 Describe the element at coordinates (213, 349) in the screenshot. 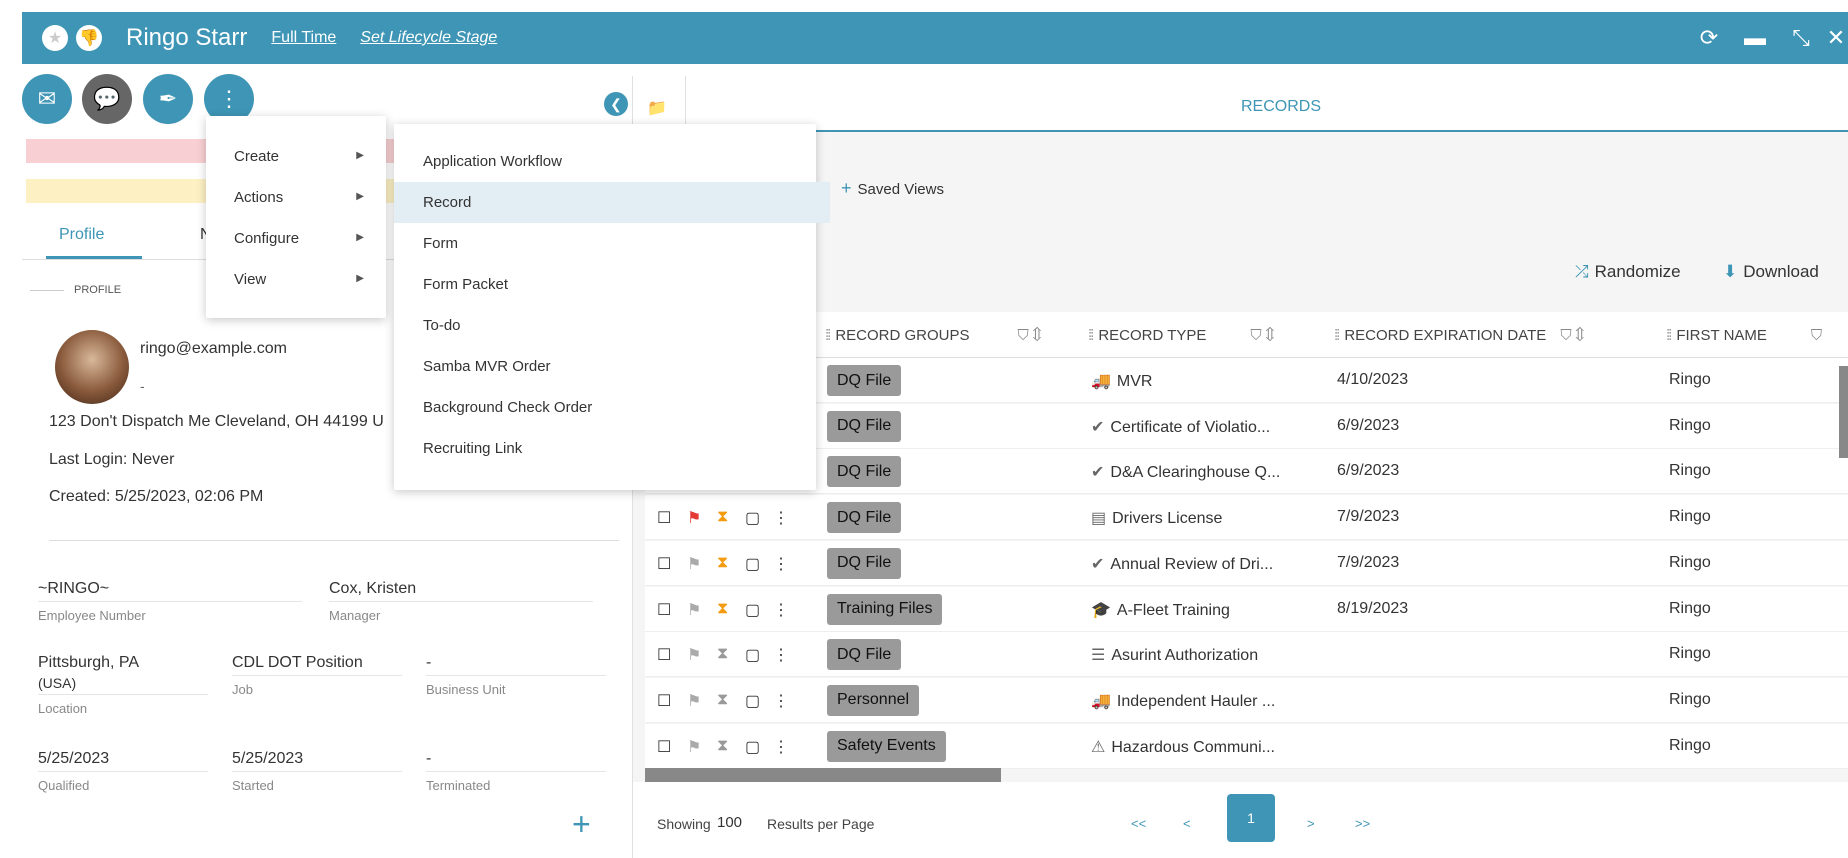

I see `email-address: ringo@example.com` at that location.